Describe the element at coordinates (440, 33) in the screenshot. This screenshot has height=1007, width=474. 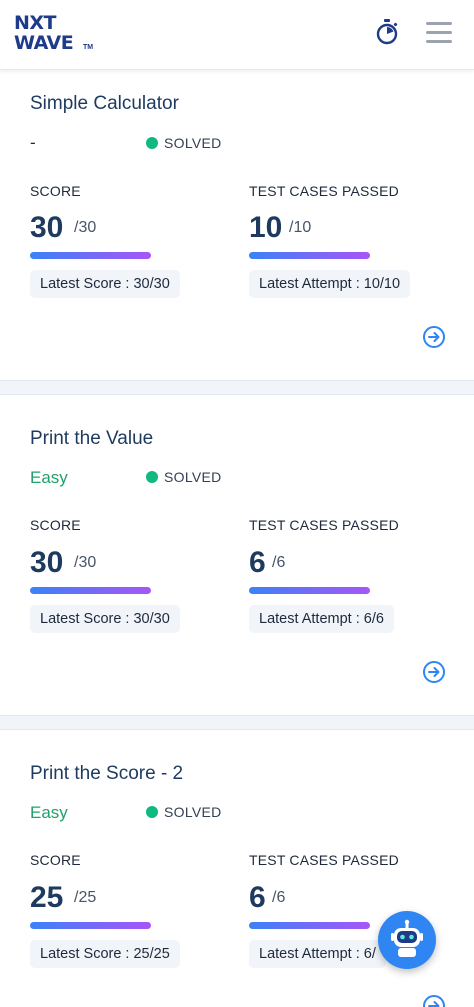
I see `hamburger-menu-icon` at that location.